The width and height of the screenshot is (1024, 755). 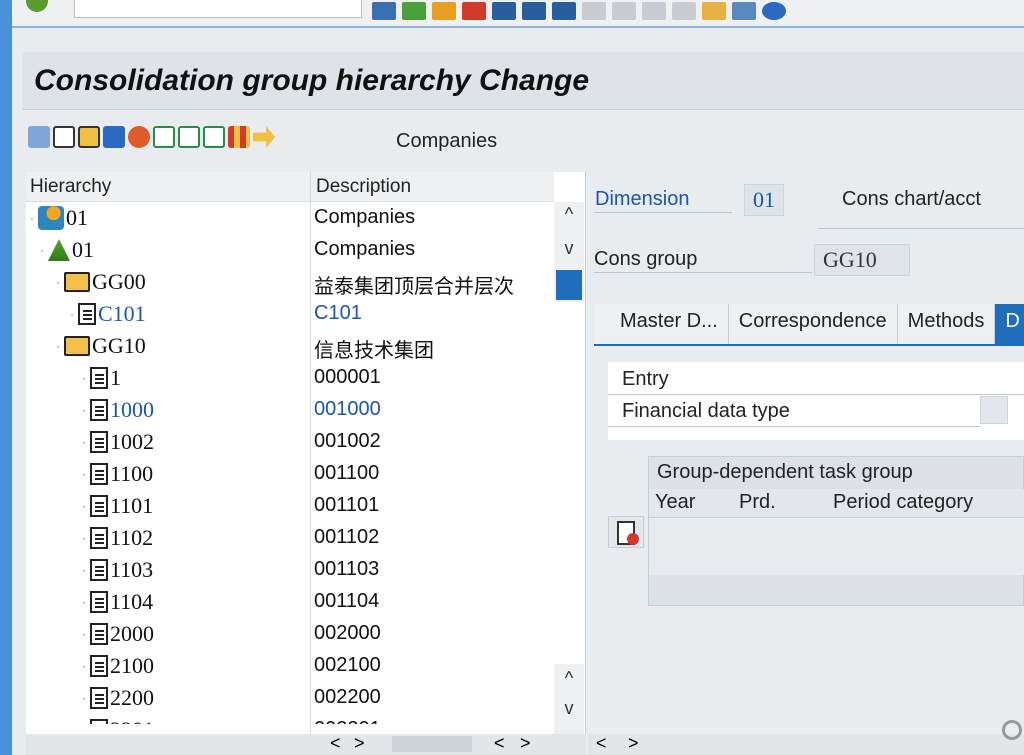 I want to click on find-icon, so click(x=534, y=11).